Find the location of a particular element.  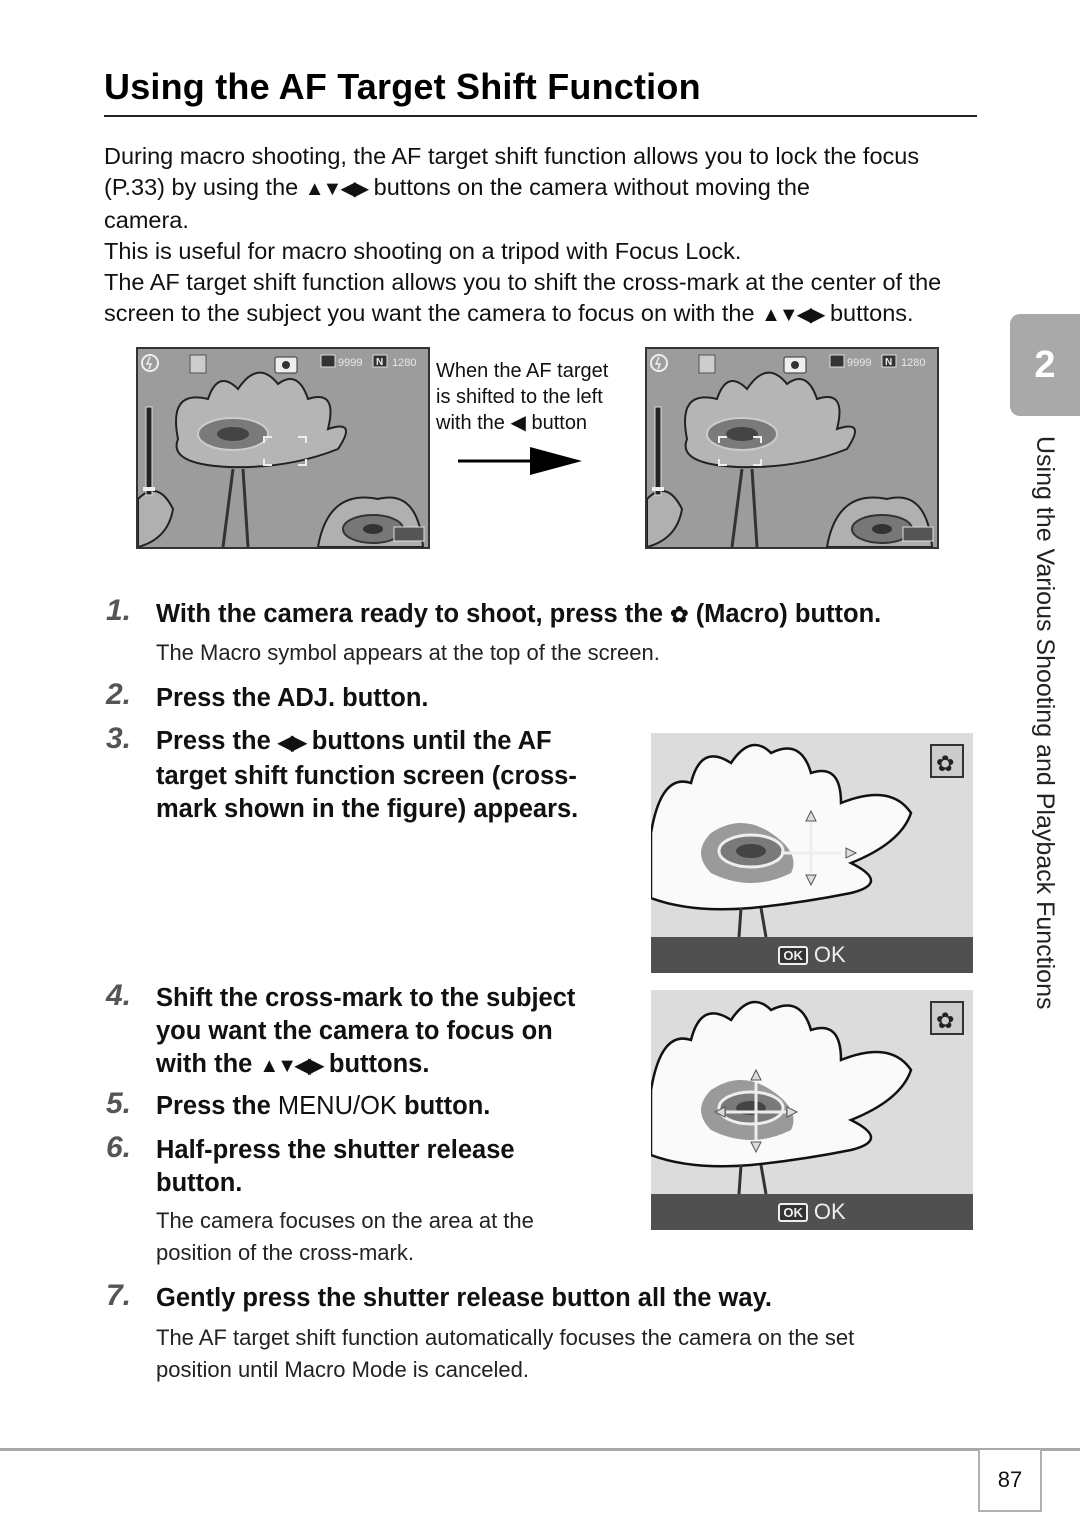

macro-icon: ✿ is located at coordinates (679, 614).